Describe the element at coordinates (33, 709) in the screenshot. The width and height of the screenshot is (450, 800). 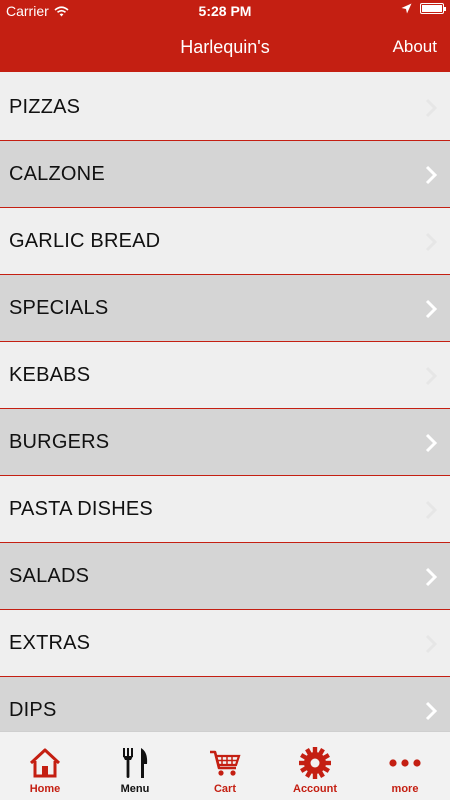
I see `menu-item-label: DIPS` at that location.